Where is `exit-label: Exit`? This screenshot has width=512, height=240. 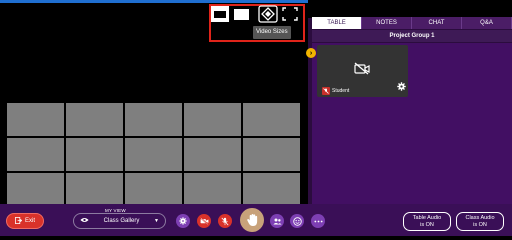
exit-label: Exit is located at coordinates (29, 221).